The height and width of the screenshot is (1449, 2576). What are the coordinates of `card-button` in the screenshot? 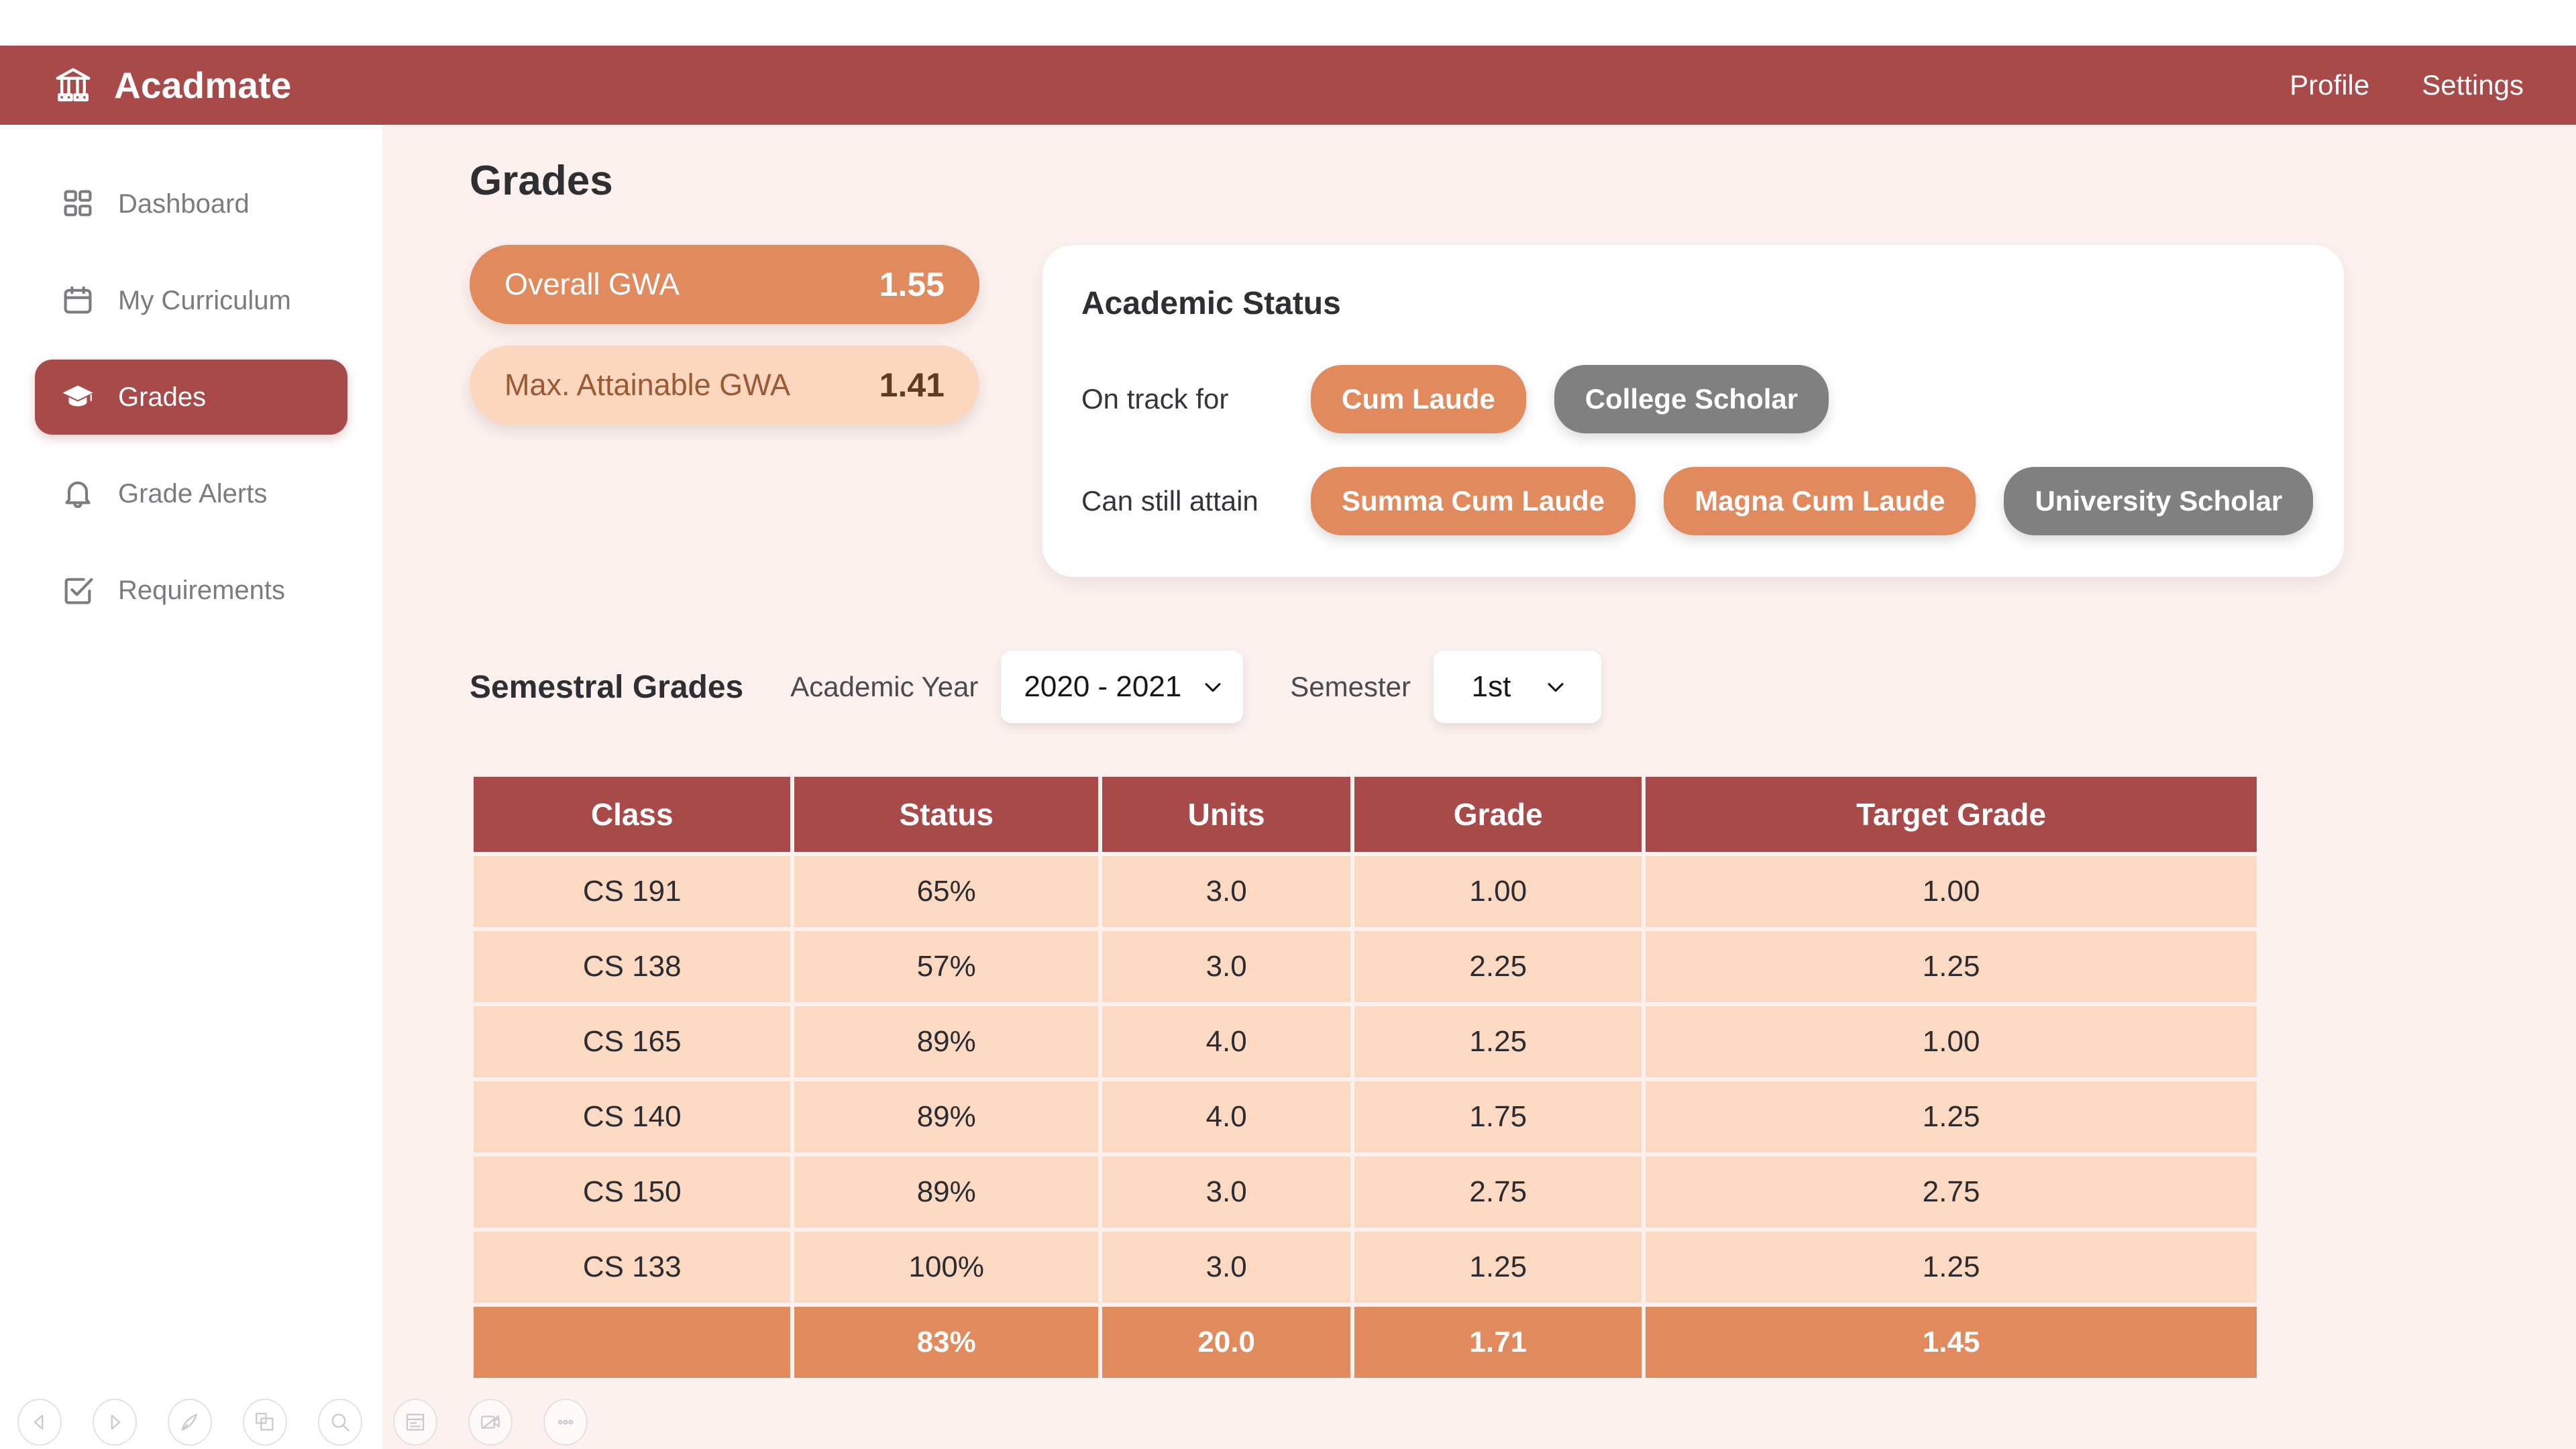 It's located at (415, 1422).